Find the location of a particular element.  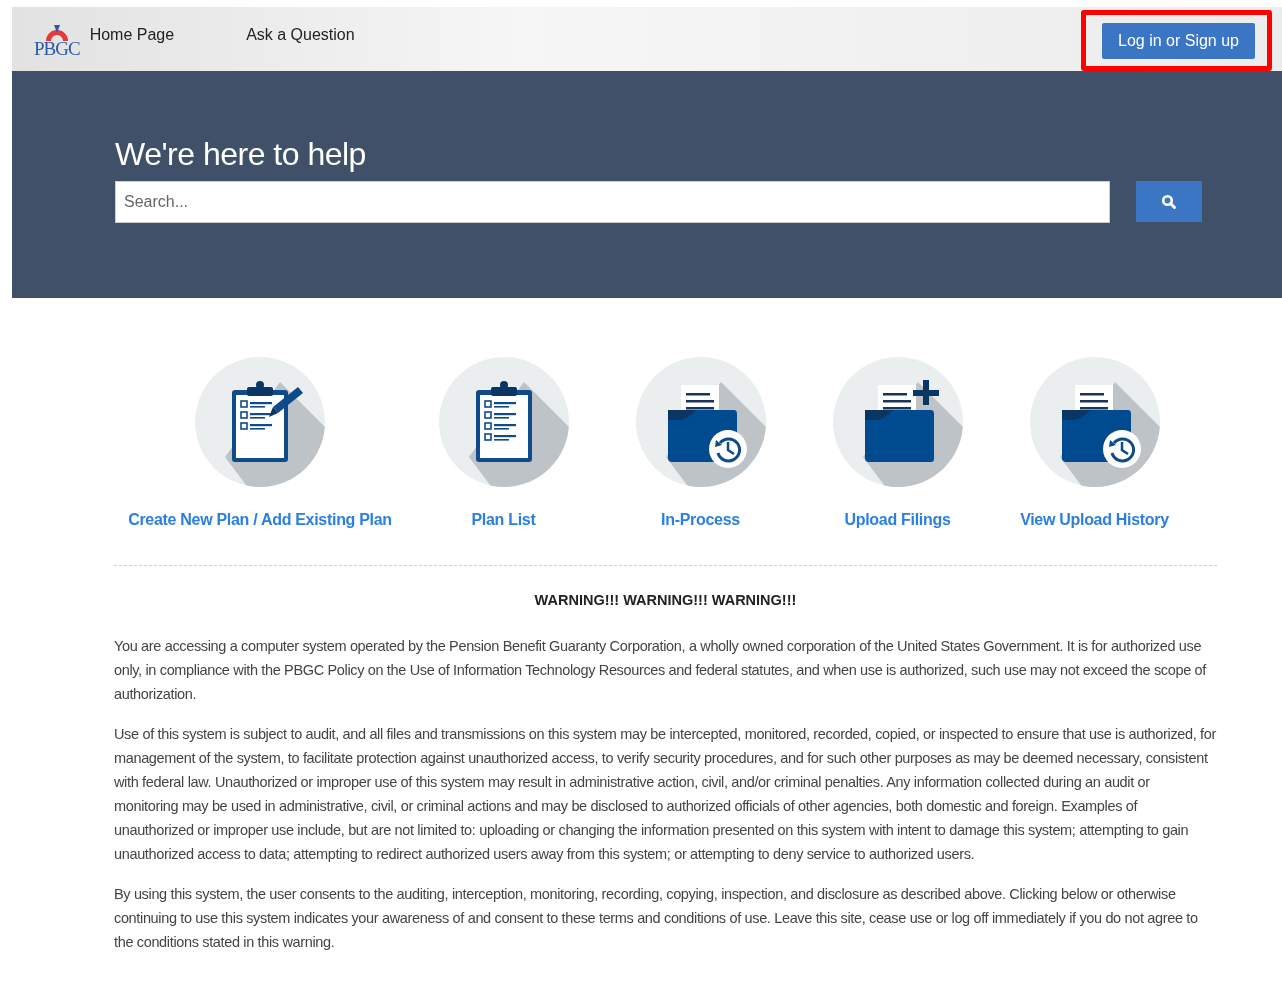

warning-paragraph: Use of this system is subject to audit, and all files and transmissions on this system may be intercepted, monitored, recorded, copied, or inspected to ensure that use is authorized, for management of the system, to facilitate protection against unauthorized access, to verify security procedures, and for such other purposes as may be deemed necessary, consistent with federal law. Unauthorized or improper use of this system may result in administrative action, civil, and/or criminal penalties. Any information collected during an audit or monitoring may be used in administrative, civil, or criminal actions and may be disclosed to authorized officials of other agencies, both domestic and foreign. Examples of unauthorized or improper use include, but are not limited to: uploading or changing the information presented on this system with intent to damage this system; attempting to gain unauthorized access to data; attempting to redirect authorized users away from this system; or attempting to deny service to authorized users. is located at coordinates (665, 794).